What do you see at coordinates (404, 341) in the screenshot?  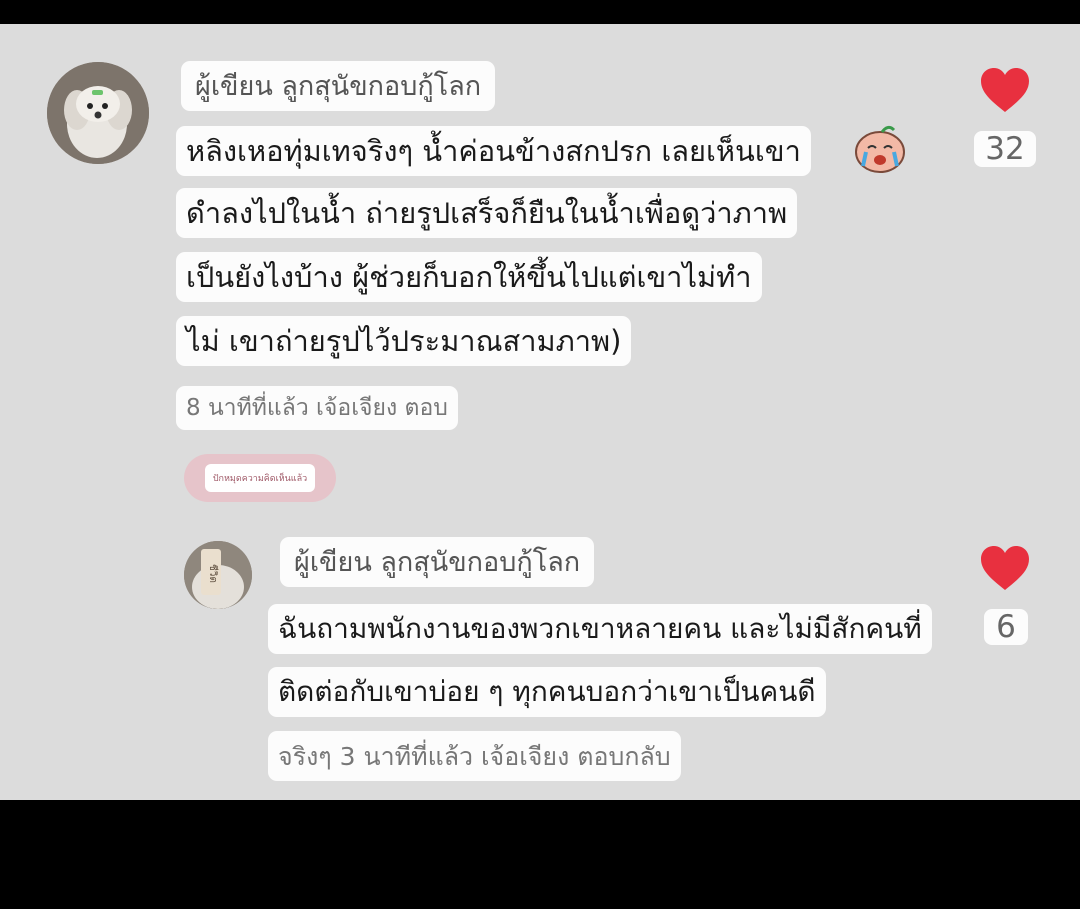 I see `comment-text-line-4: ไม่ เขาถ่ายรูปไว้ประมาณสามภาพ)` at bounding box center [404, 341].